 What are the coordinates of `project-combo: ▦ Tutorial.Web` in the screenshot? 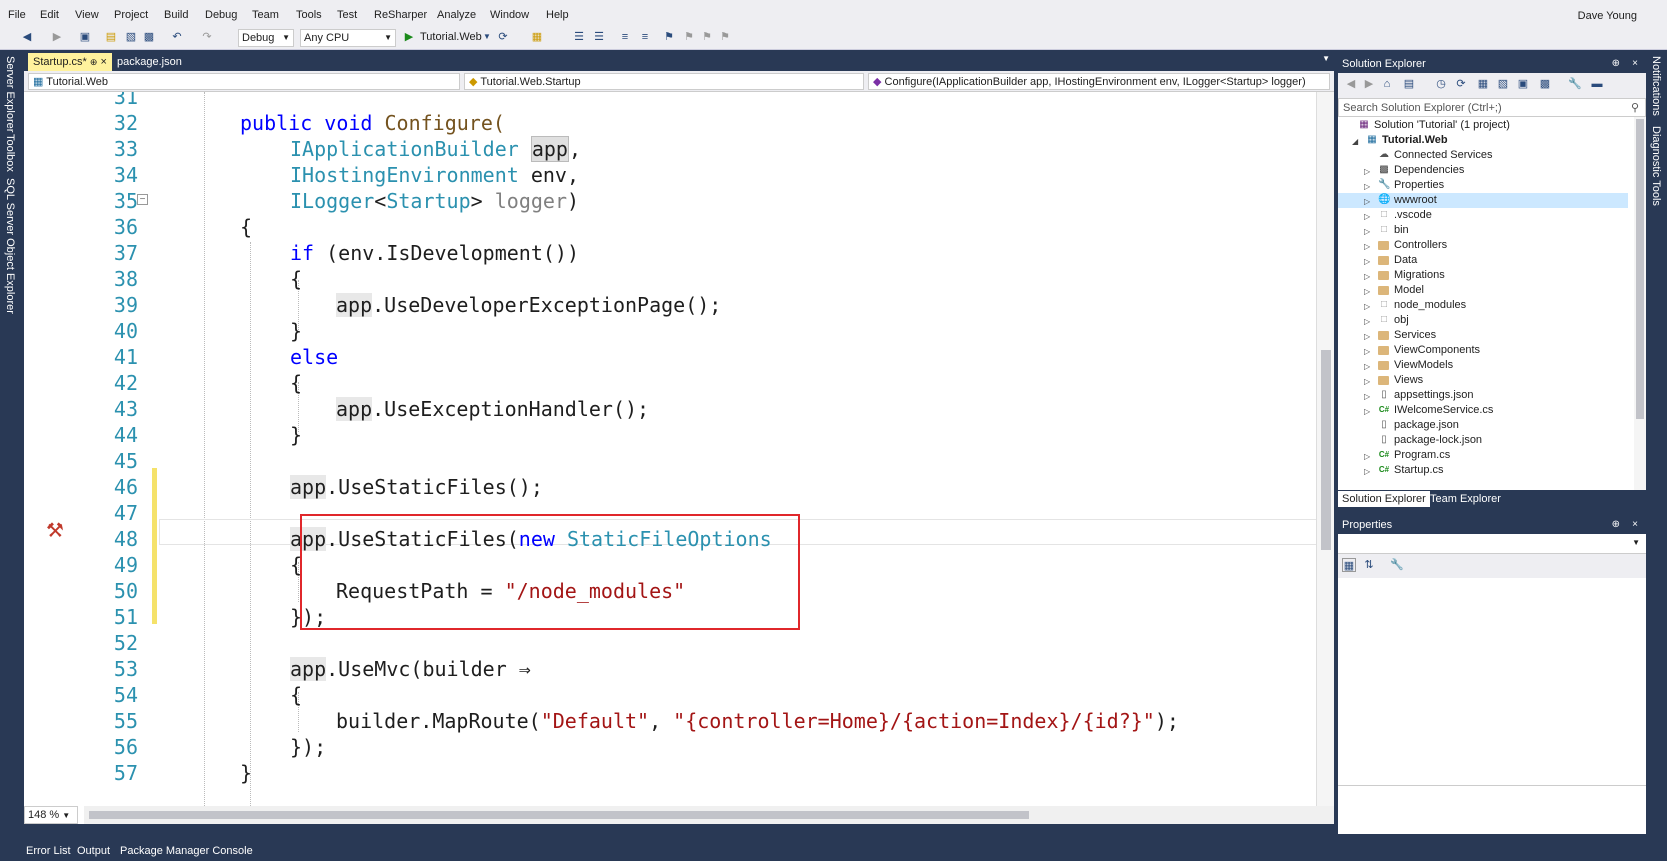 It's located at (244, 81).